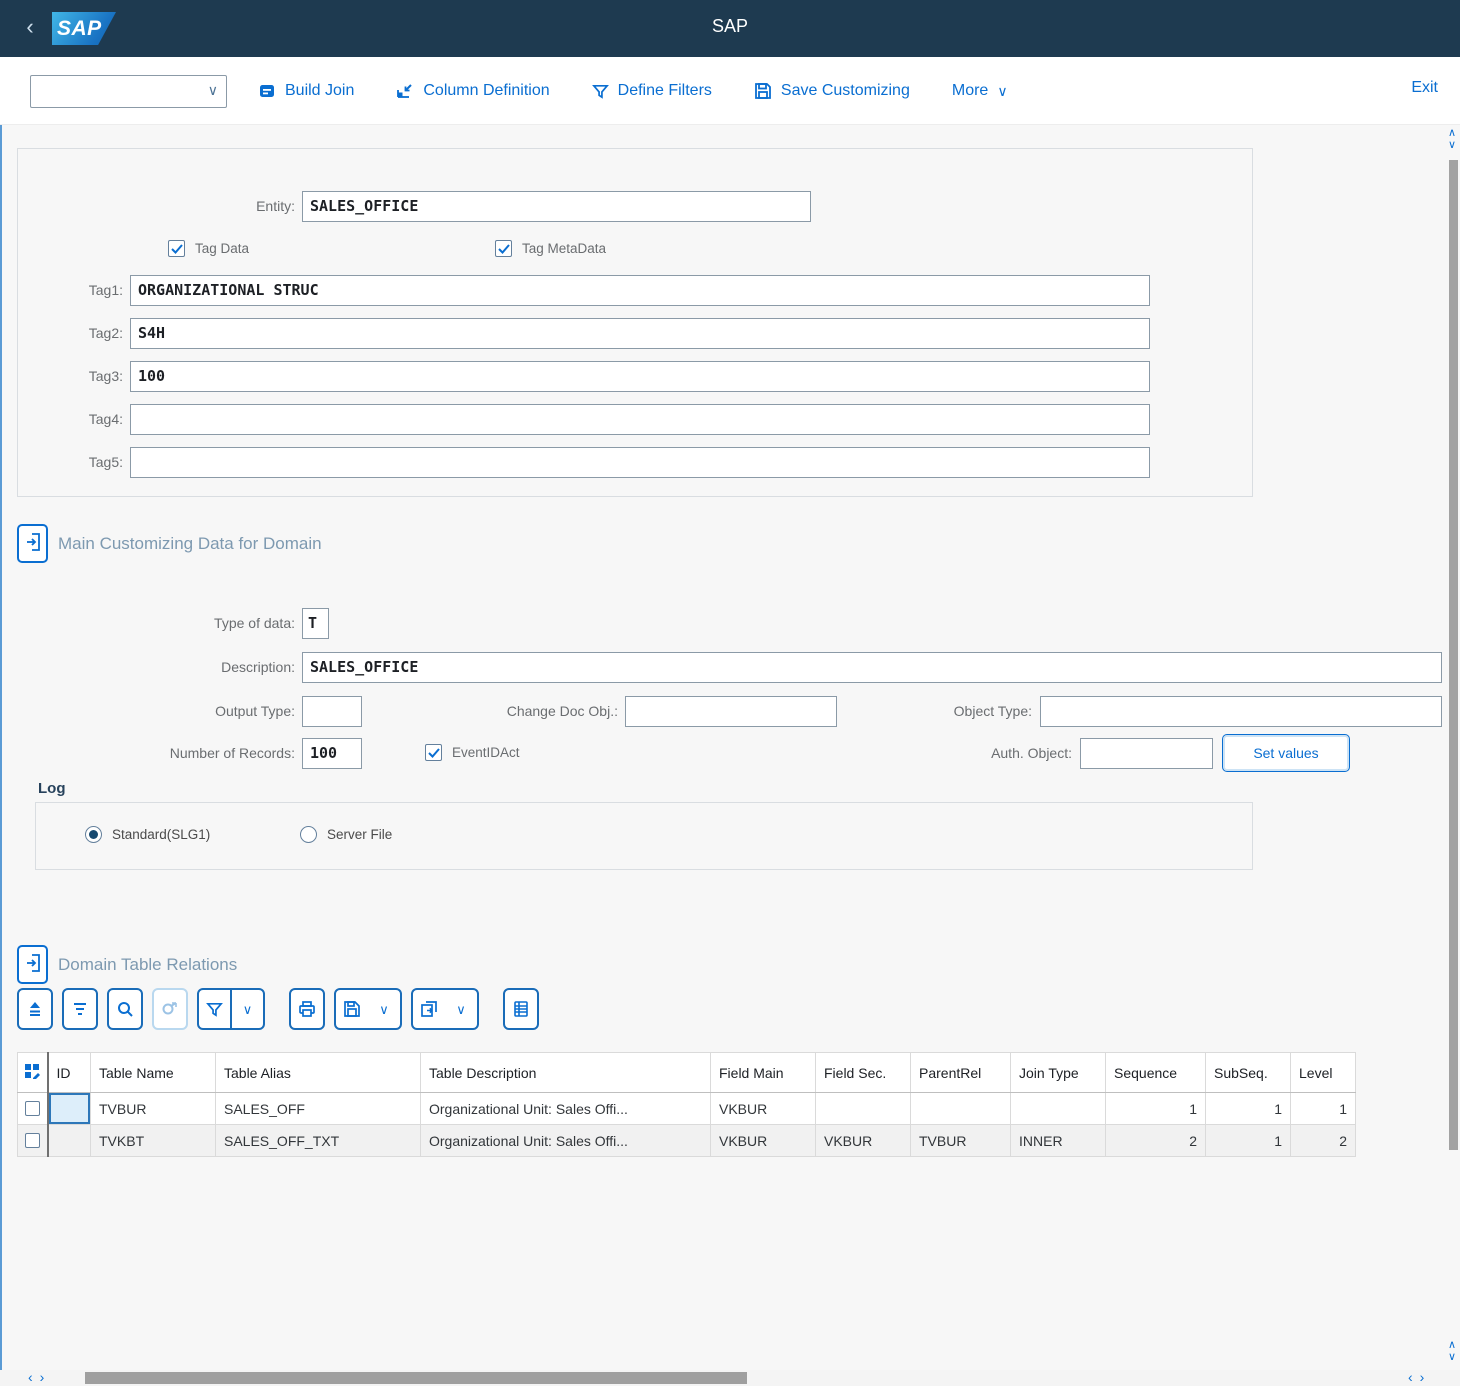 The image size is (1460, 1386). Describe the element at coordinates (960, 1108) in the screenshot. I see `cell-parentrel` at that location.